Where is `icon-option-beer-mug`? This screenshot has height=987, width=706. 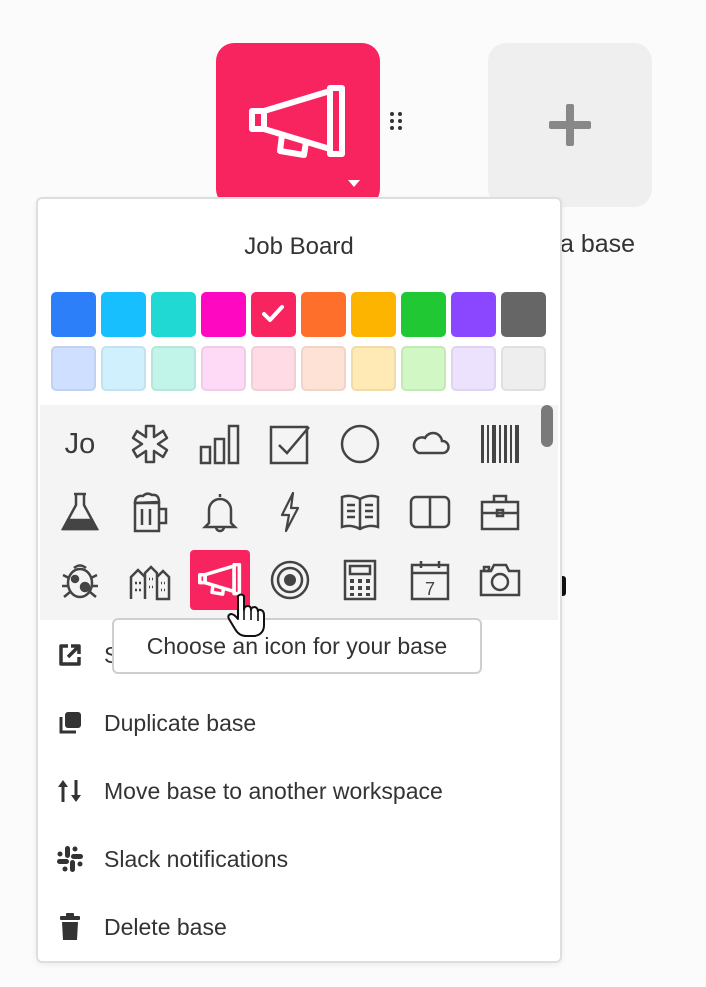
icon-option-beer-mug is located at coordinates (150, 512).